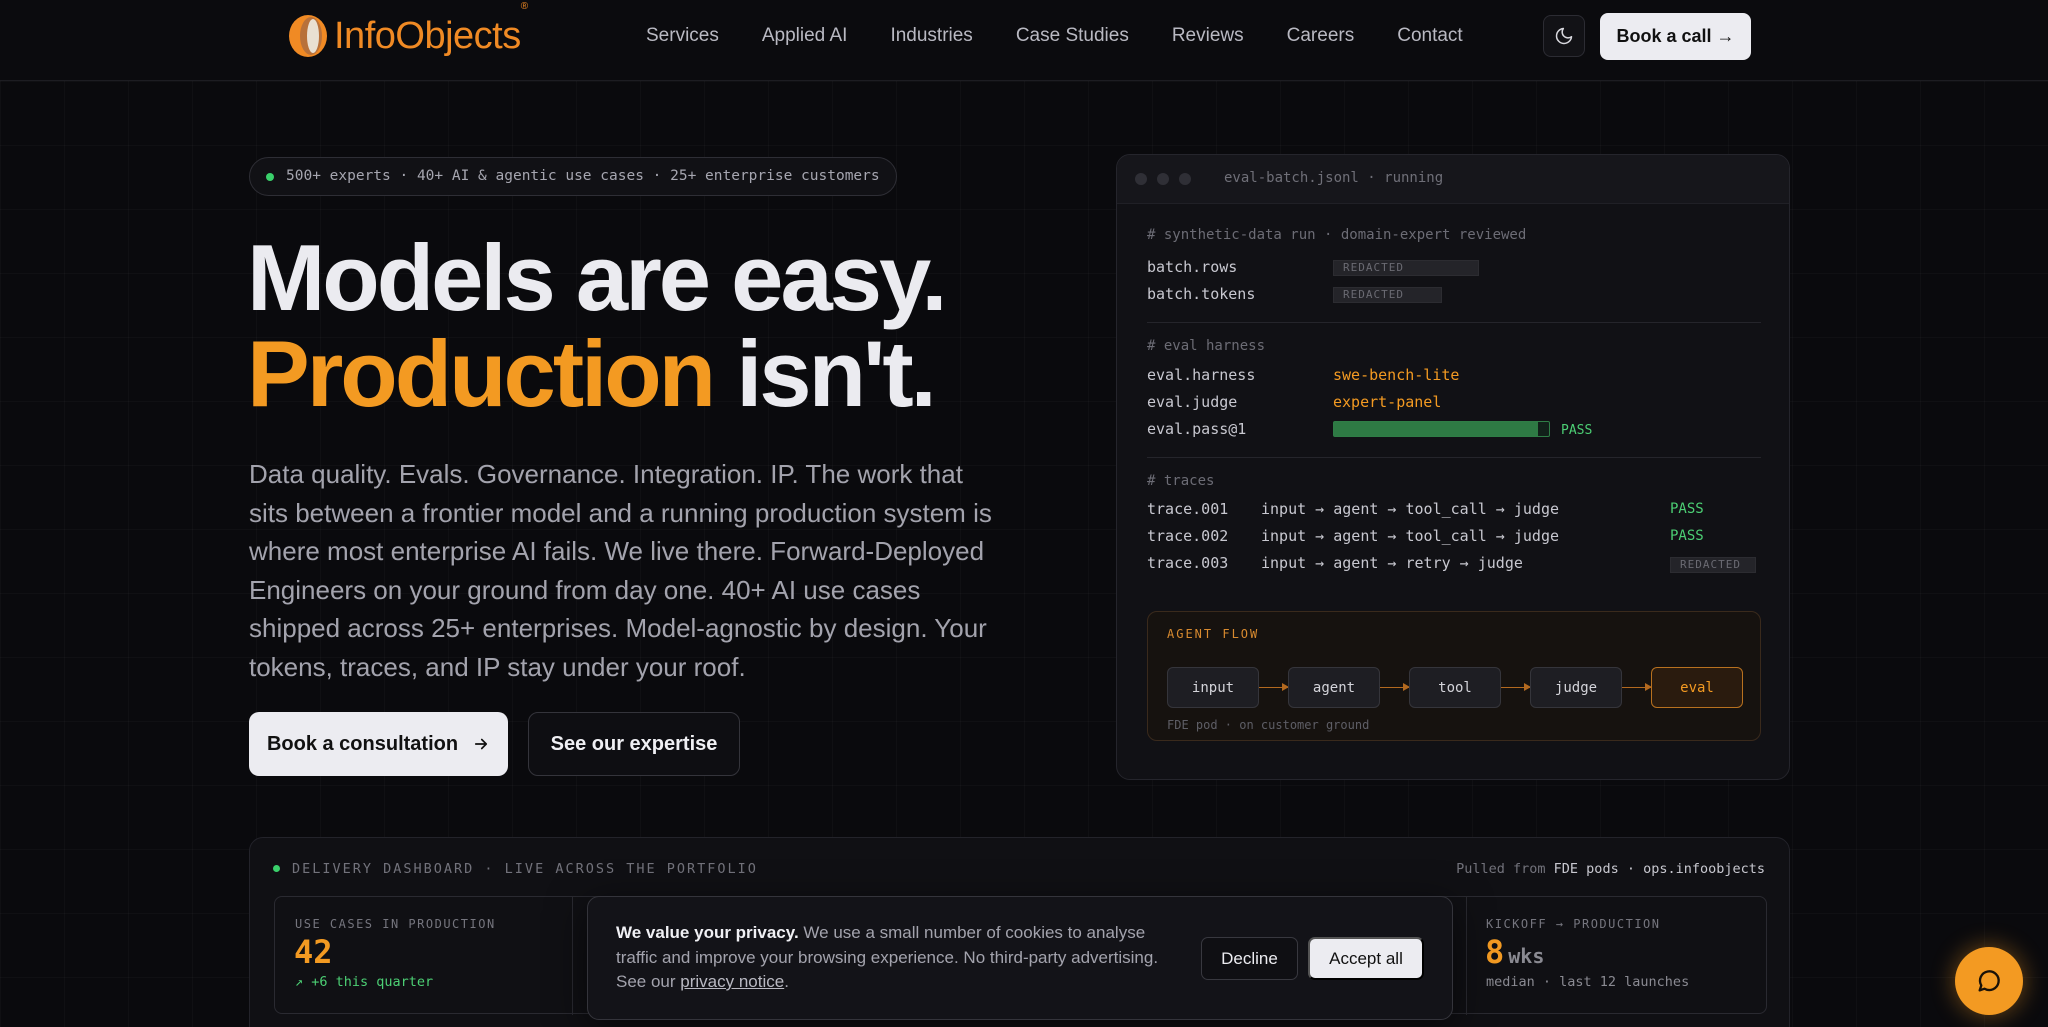 The width and height of the screenshot is (2048, 1027). What do you see at coordinates (1366, 958) in the screenshot?
I see `accept-cookies-button: Accept all` at bounding box center [1366, 958].